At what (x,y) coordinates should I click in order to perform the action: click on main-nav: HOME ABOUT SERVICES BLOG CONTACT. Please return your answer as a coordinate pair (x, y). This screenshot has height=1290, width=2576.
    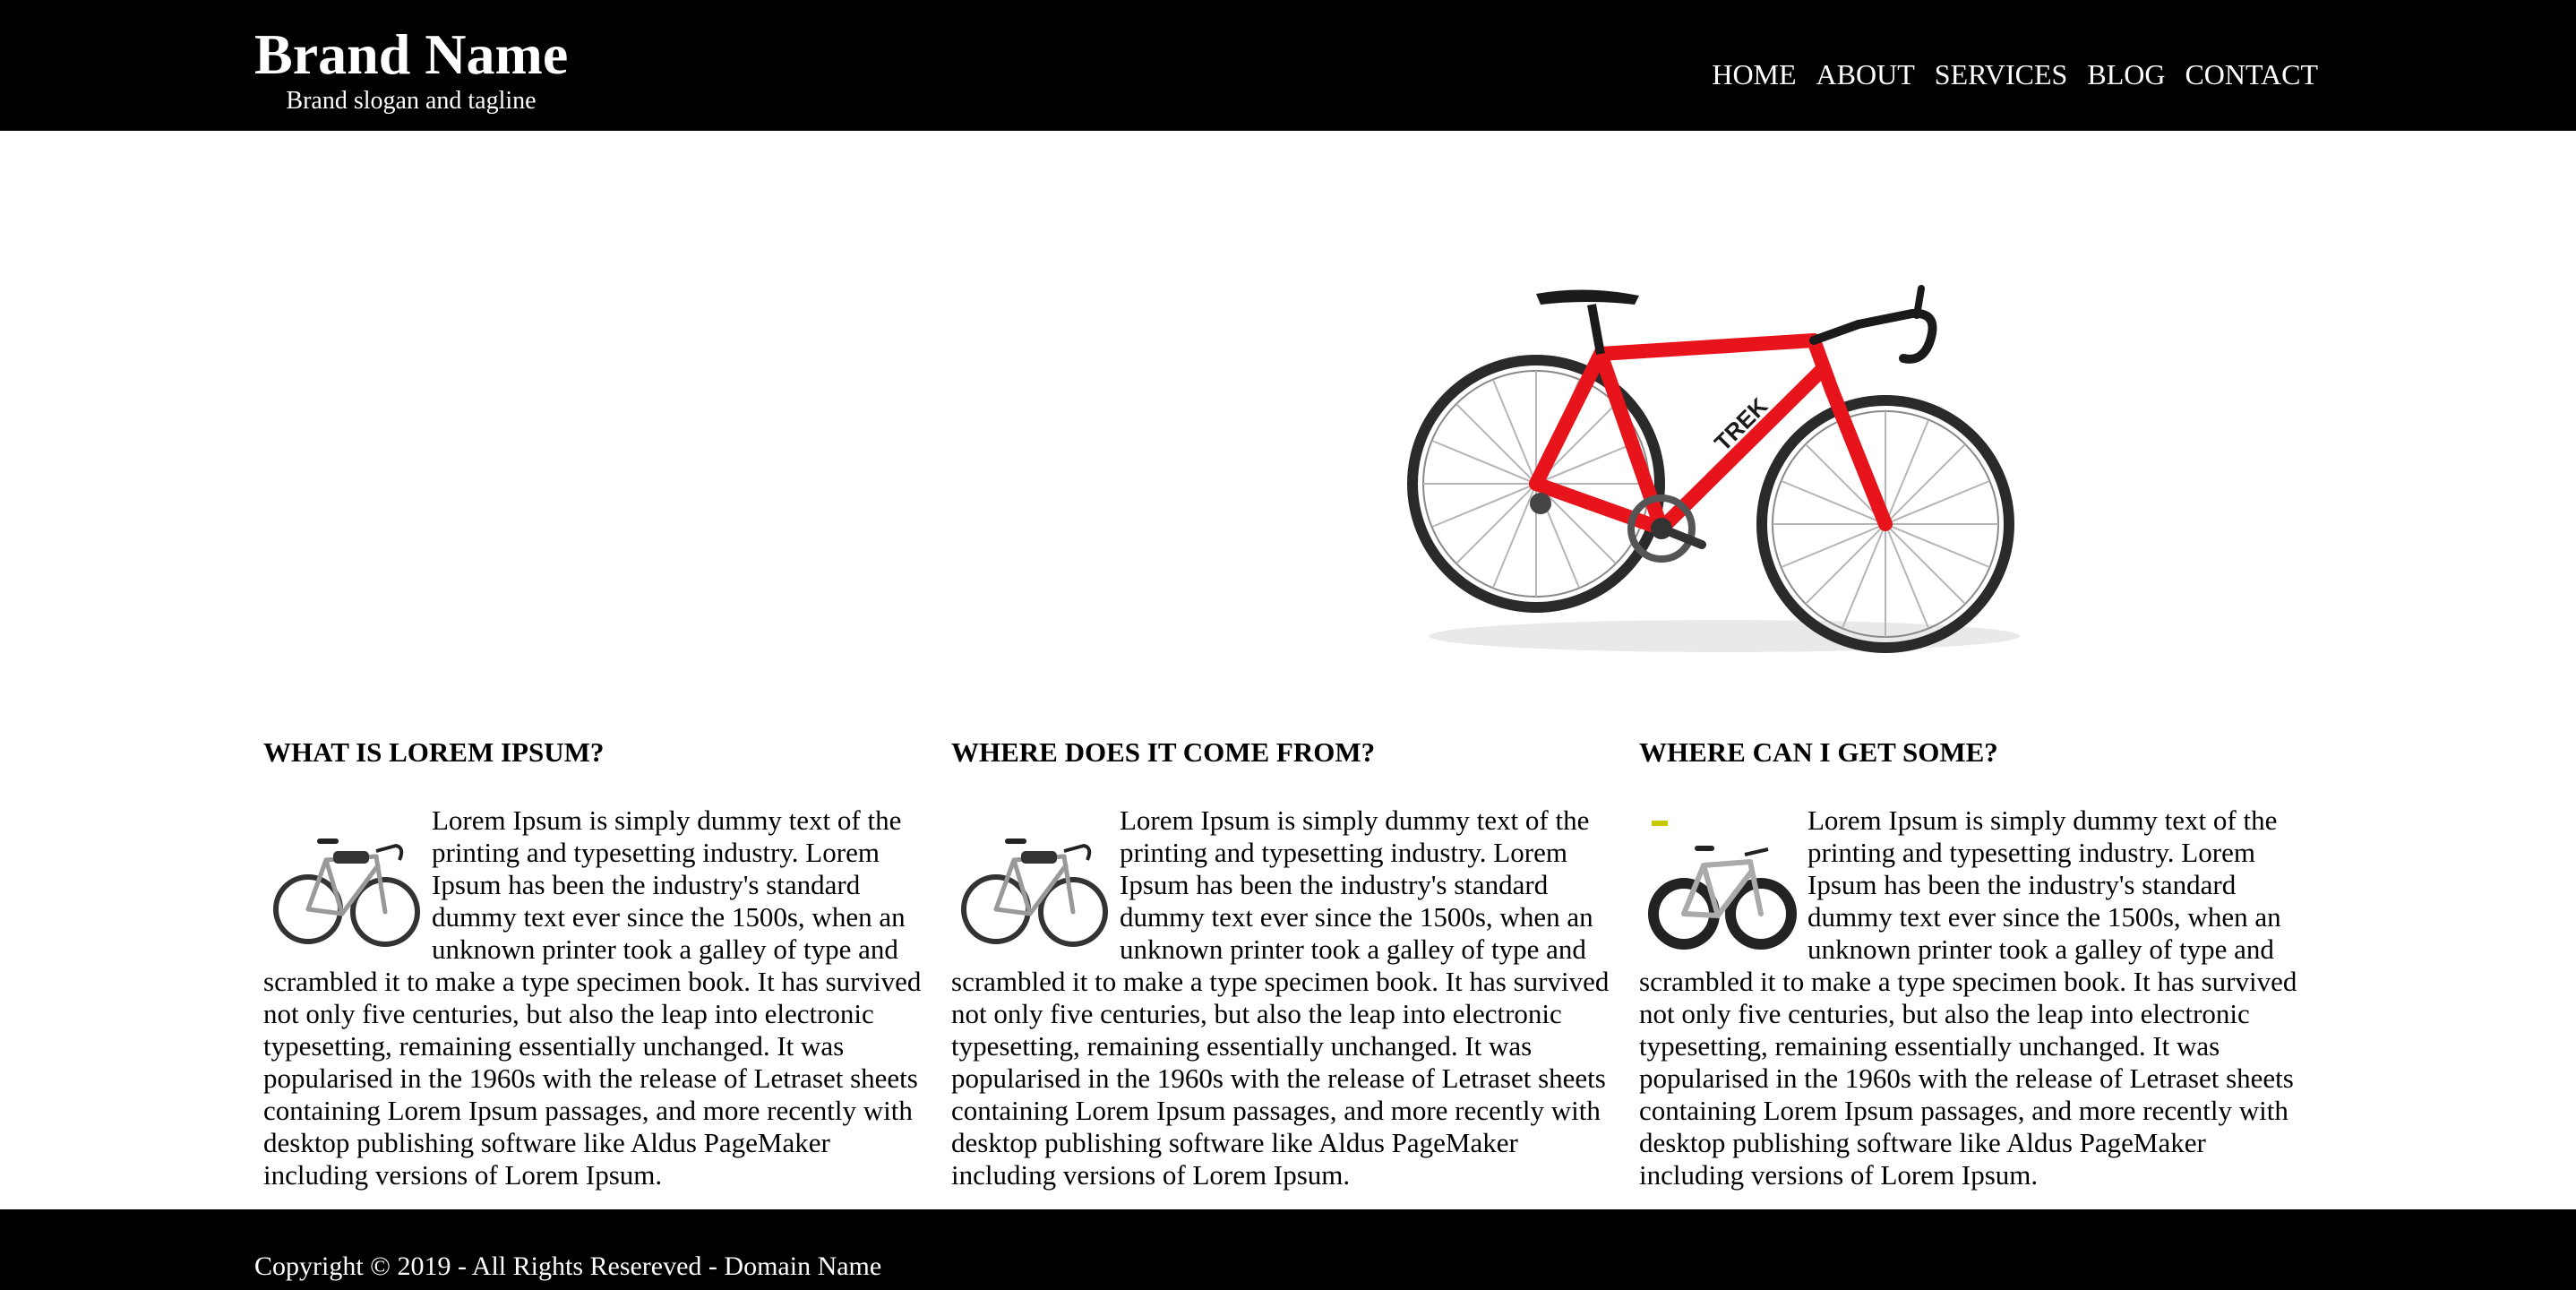
    Looking at the image, I should click on (2015, 74).